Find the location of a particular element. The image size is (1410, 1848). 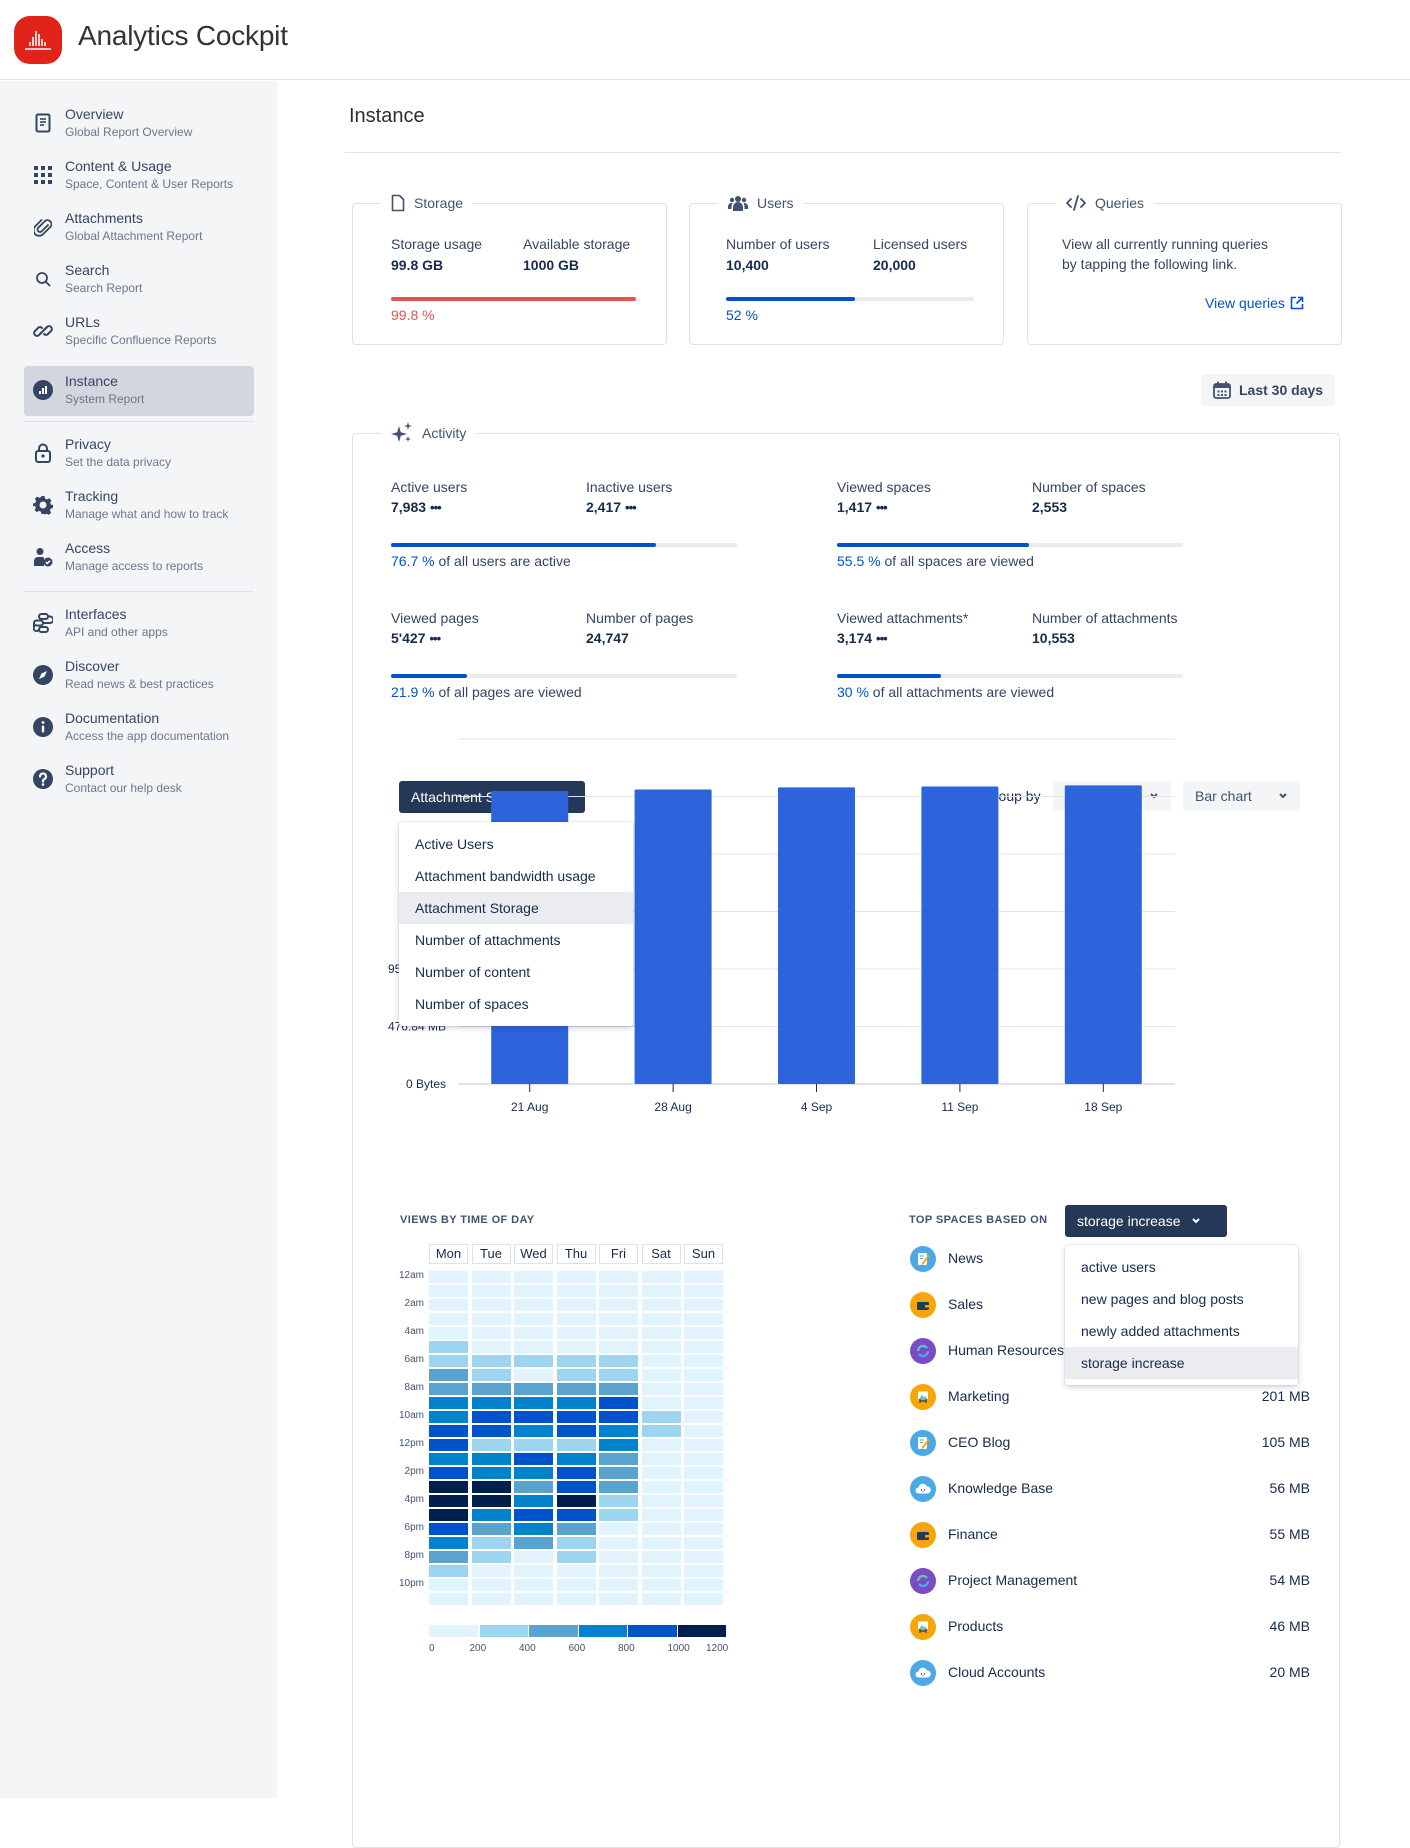

metric-option: Number of attachments is located at coordinates (516, 940).